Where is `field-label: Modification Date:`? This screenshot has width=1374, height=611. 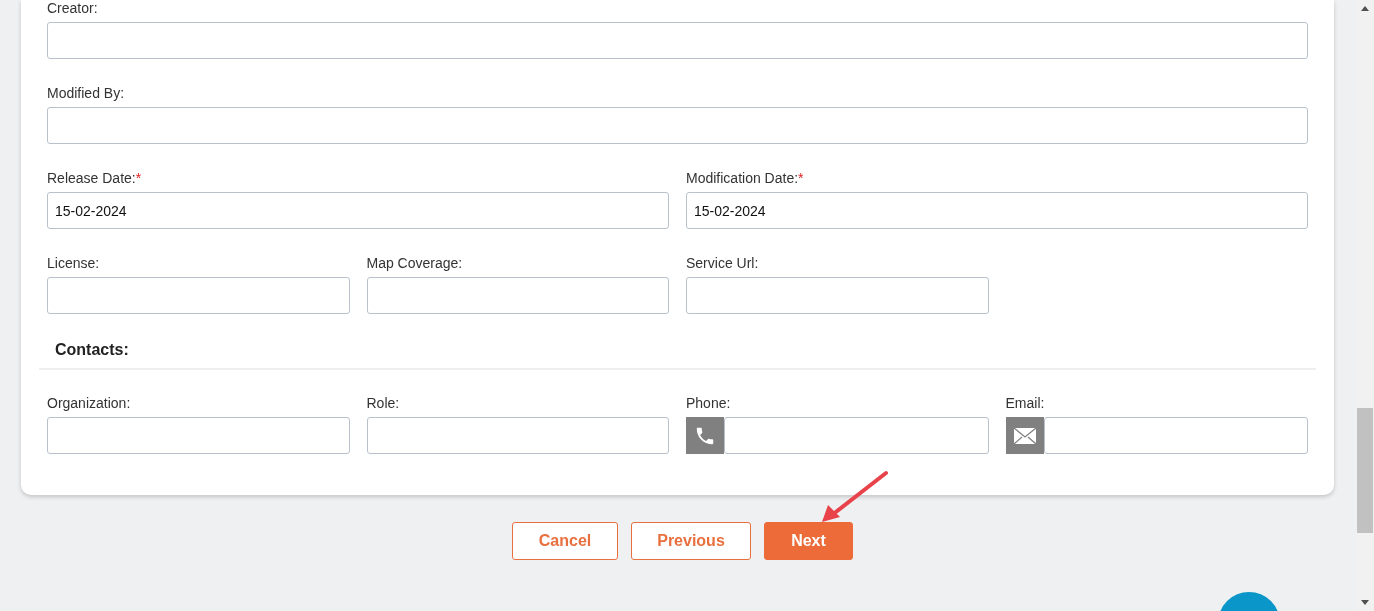
field-label: Modification Date: is located at coordinates (742, 178).